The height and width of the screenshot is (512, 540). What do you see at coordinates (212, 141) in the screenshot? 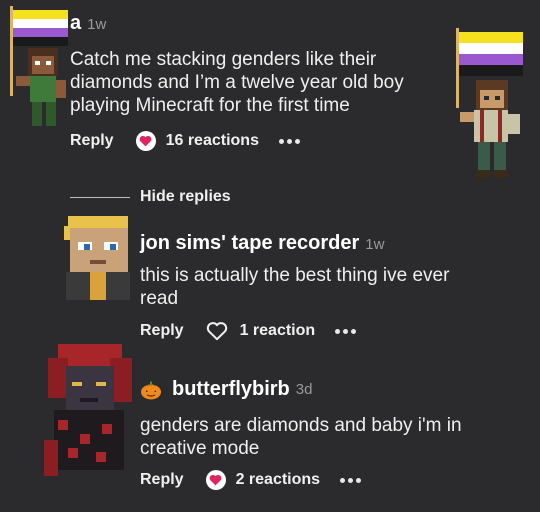
I see `reactions-count: 16 reactions` at bounding box center [212, 141].